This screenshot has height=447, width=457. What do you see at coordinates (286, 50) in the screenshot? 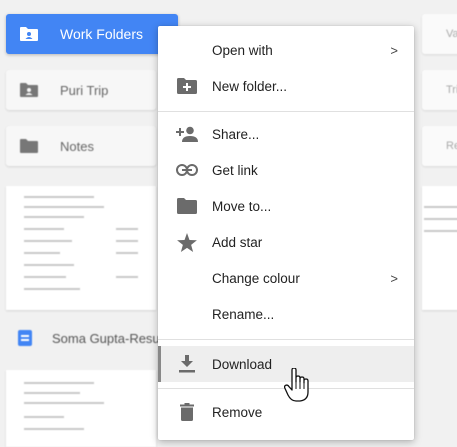
I see `menu-item-open-with: Open with >` at bounding box center [286, 50].